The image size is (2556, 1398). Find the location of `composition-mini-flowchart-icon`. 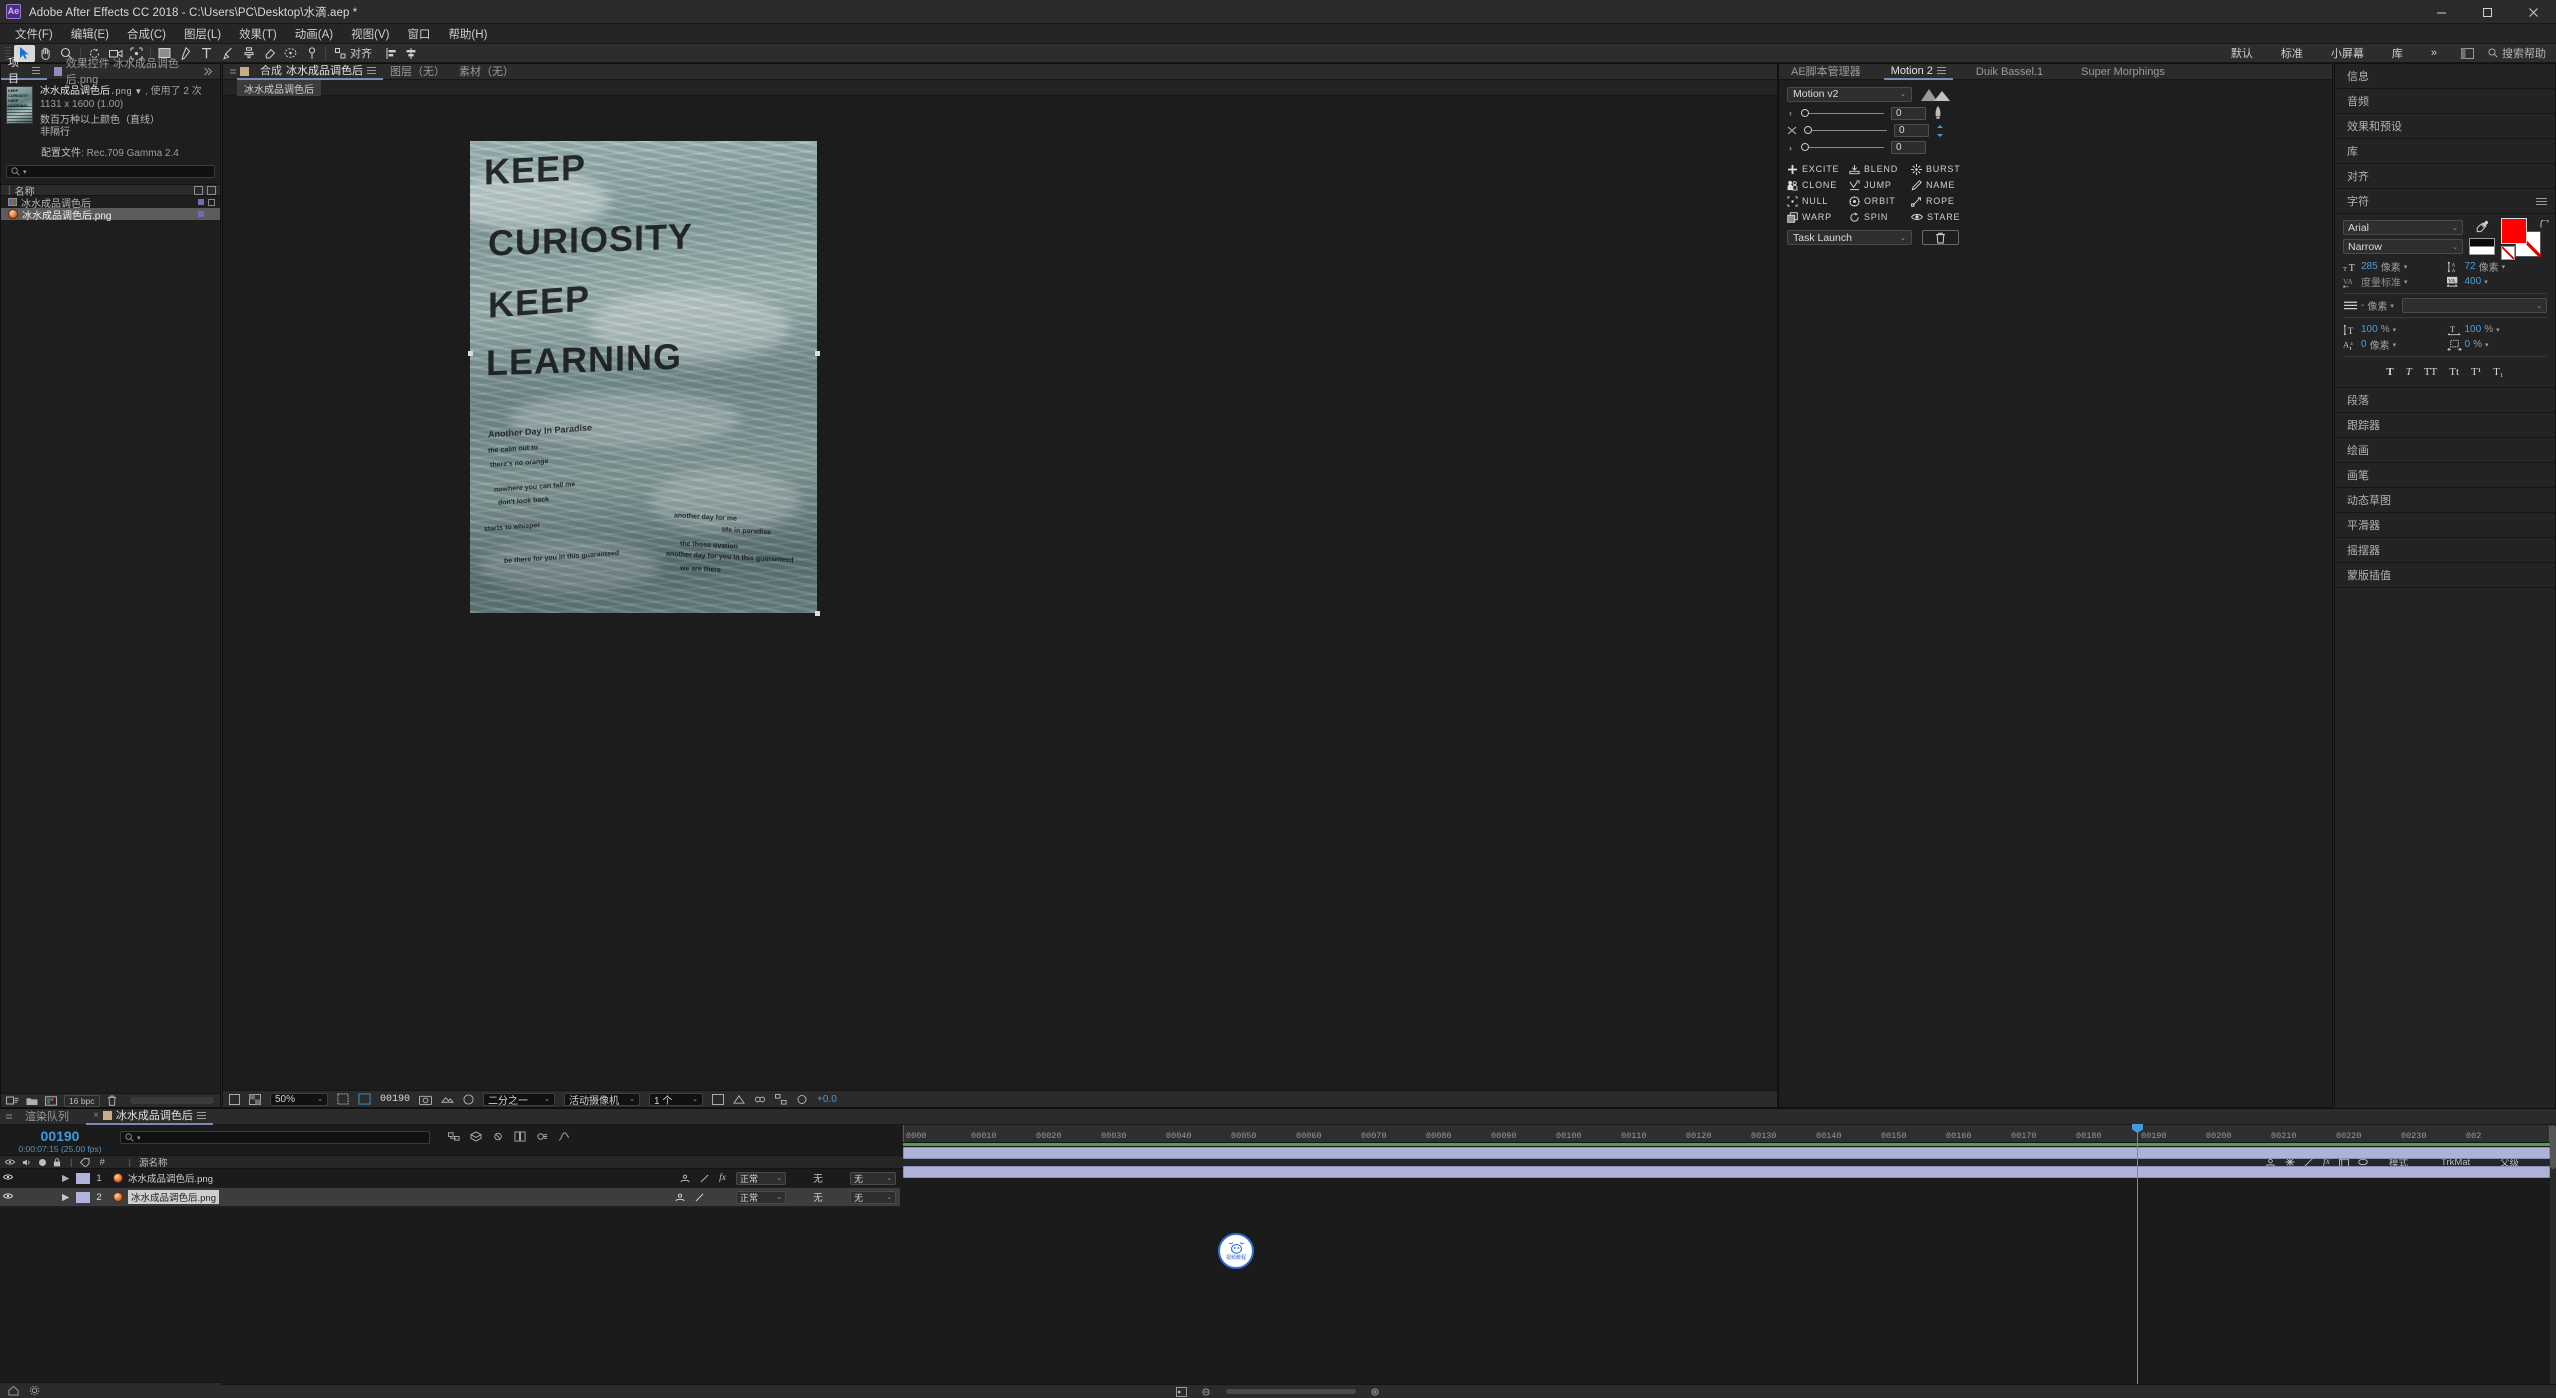

composition-mini-flowchart-icon is located at coordinates (454, 1136).